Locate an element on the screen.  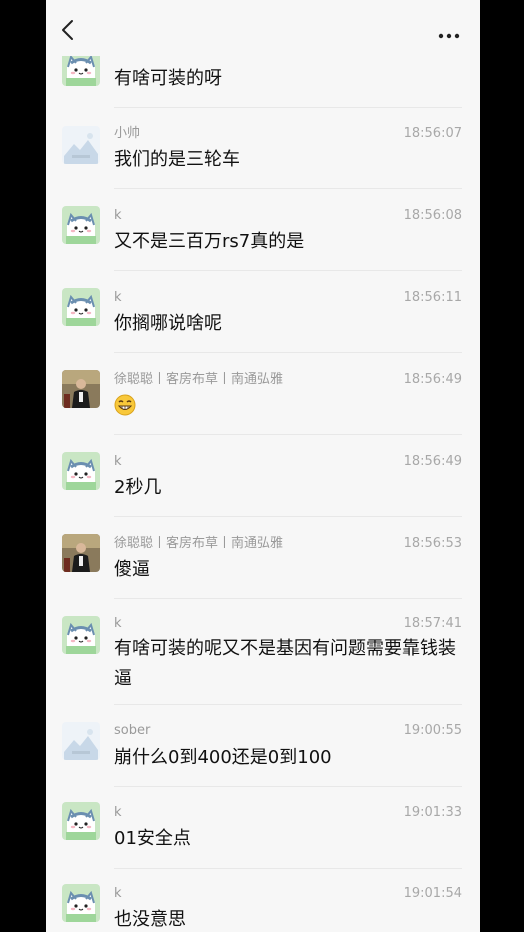
message-text: 2秒几 is located at coordinates (138, 487).